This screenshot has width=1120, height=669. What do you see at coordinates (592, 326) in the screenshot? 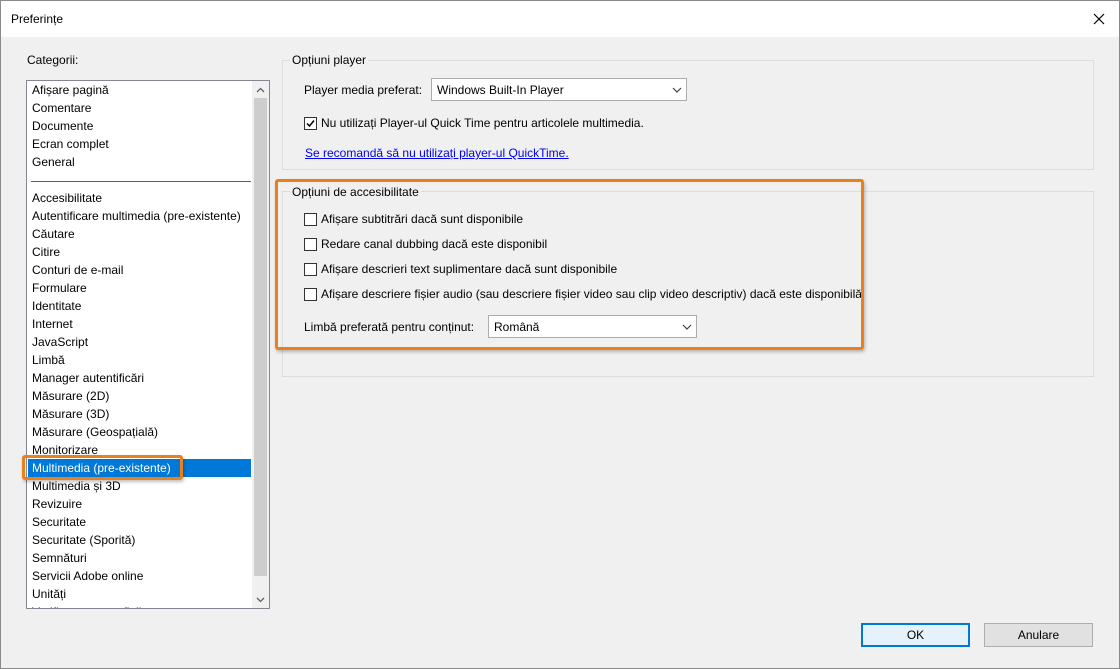
I see `content-language-dropdown: Română` at bounding box center [592, 326].